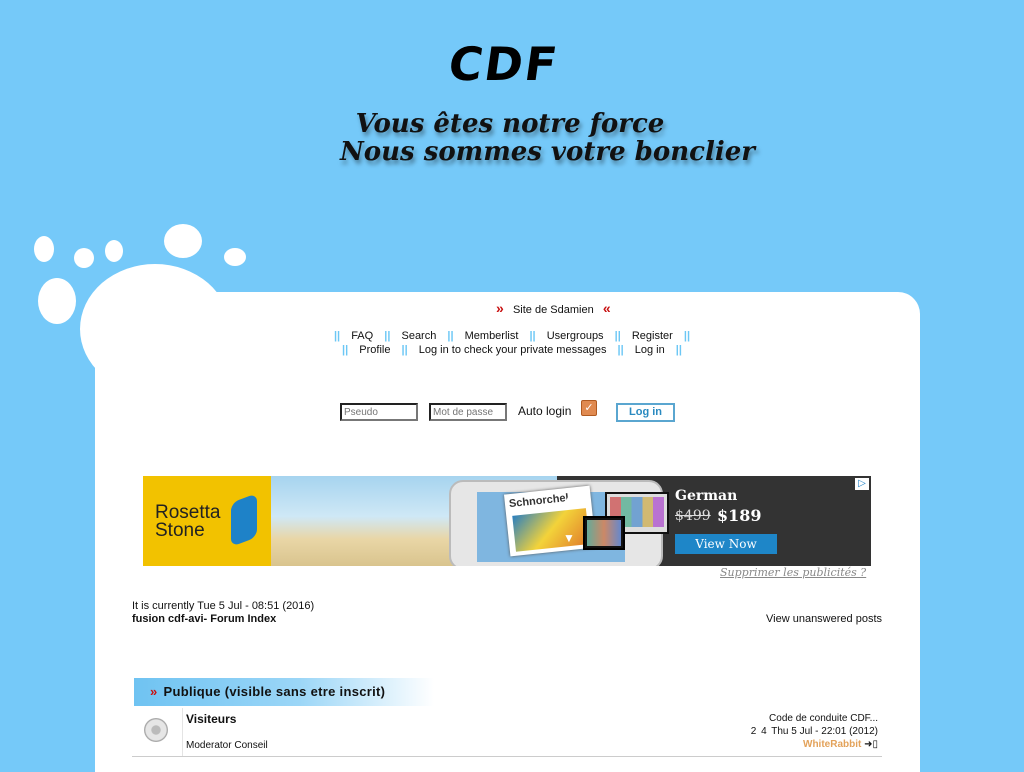  I want to click on last-post-date: Thu 5 Jul - 22:01 (2012), so click(824, 731).